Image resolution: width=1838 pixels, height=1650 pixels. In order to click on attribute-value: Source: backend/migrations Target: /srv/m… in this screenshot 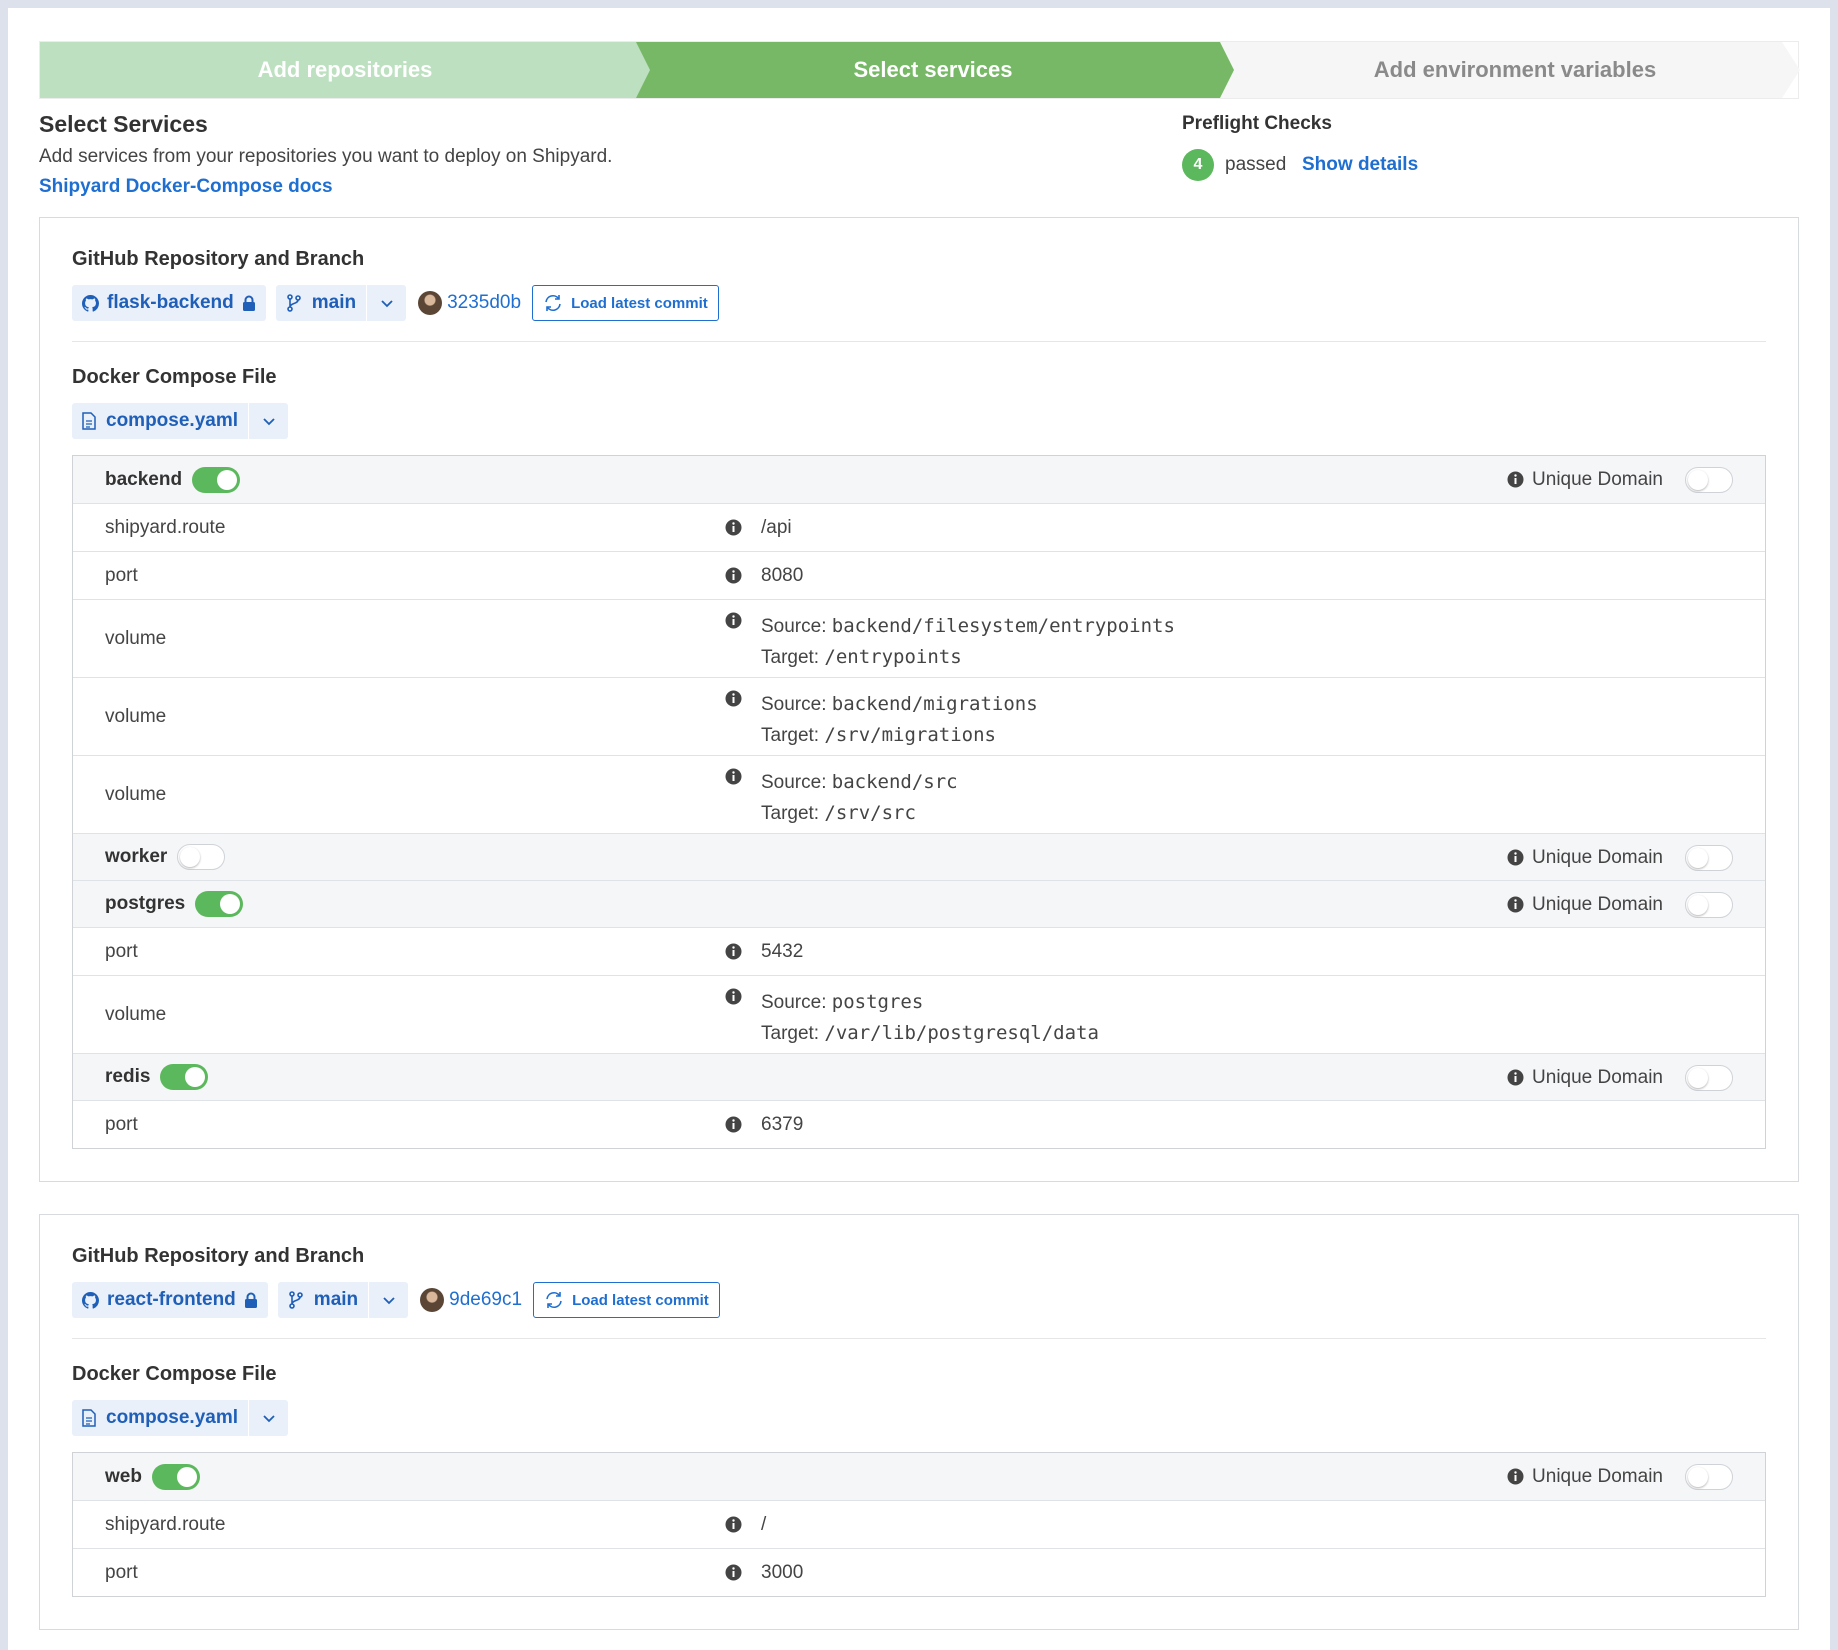, I will do `click(899, 720)`.